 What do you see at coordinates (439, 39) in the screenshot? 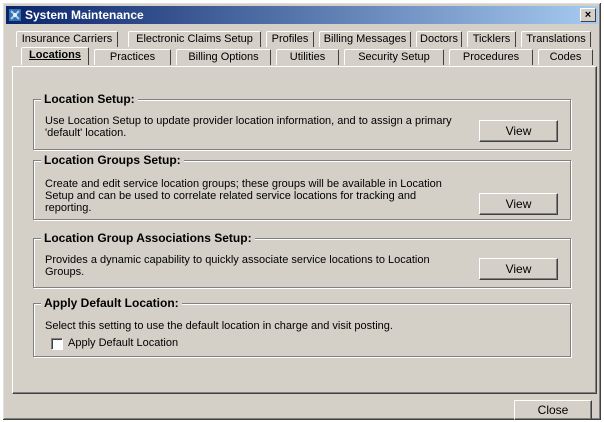
I see `tab-doctors: Doctors` at bounding box center [439, 39].